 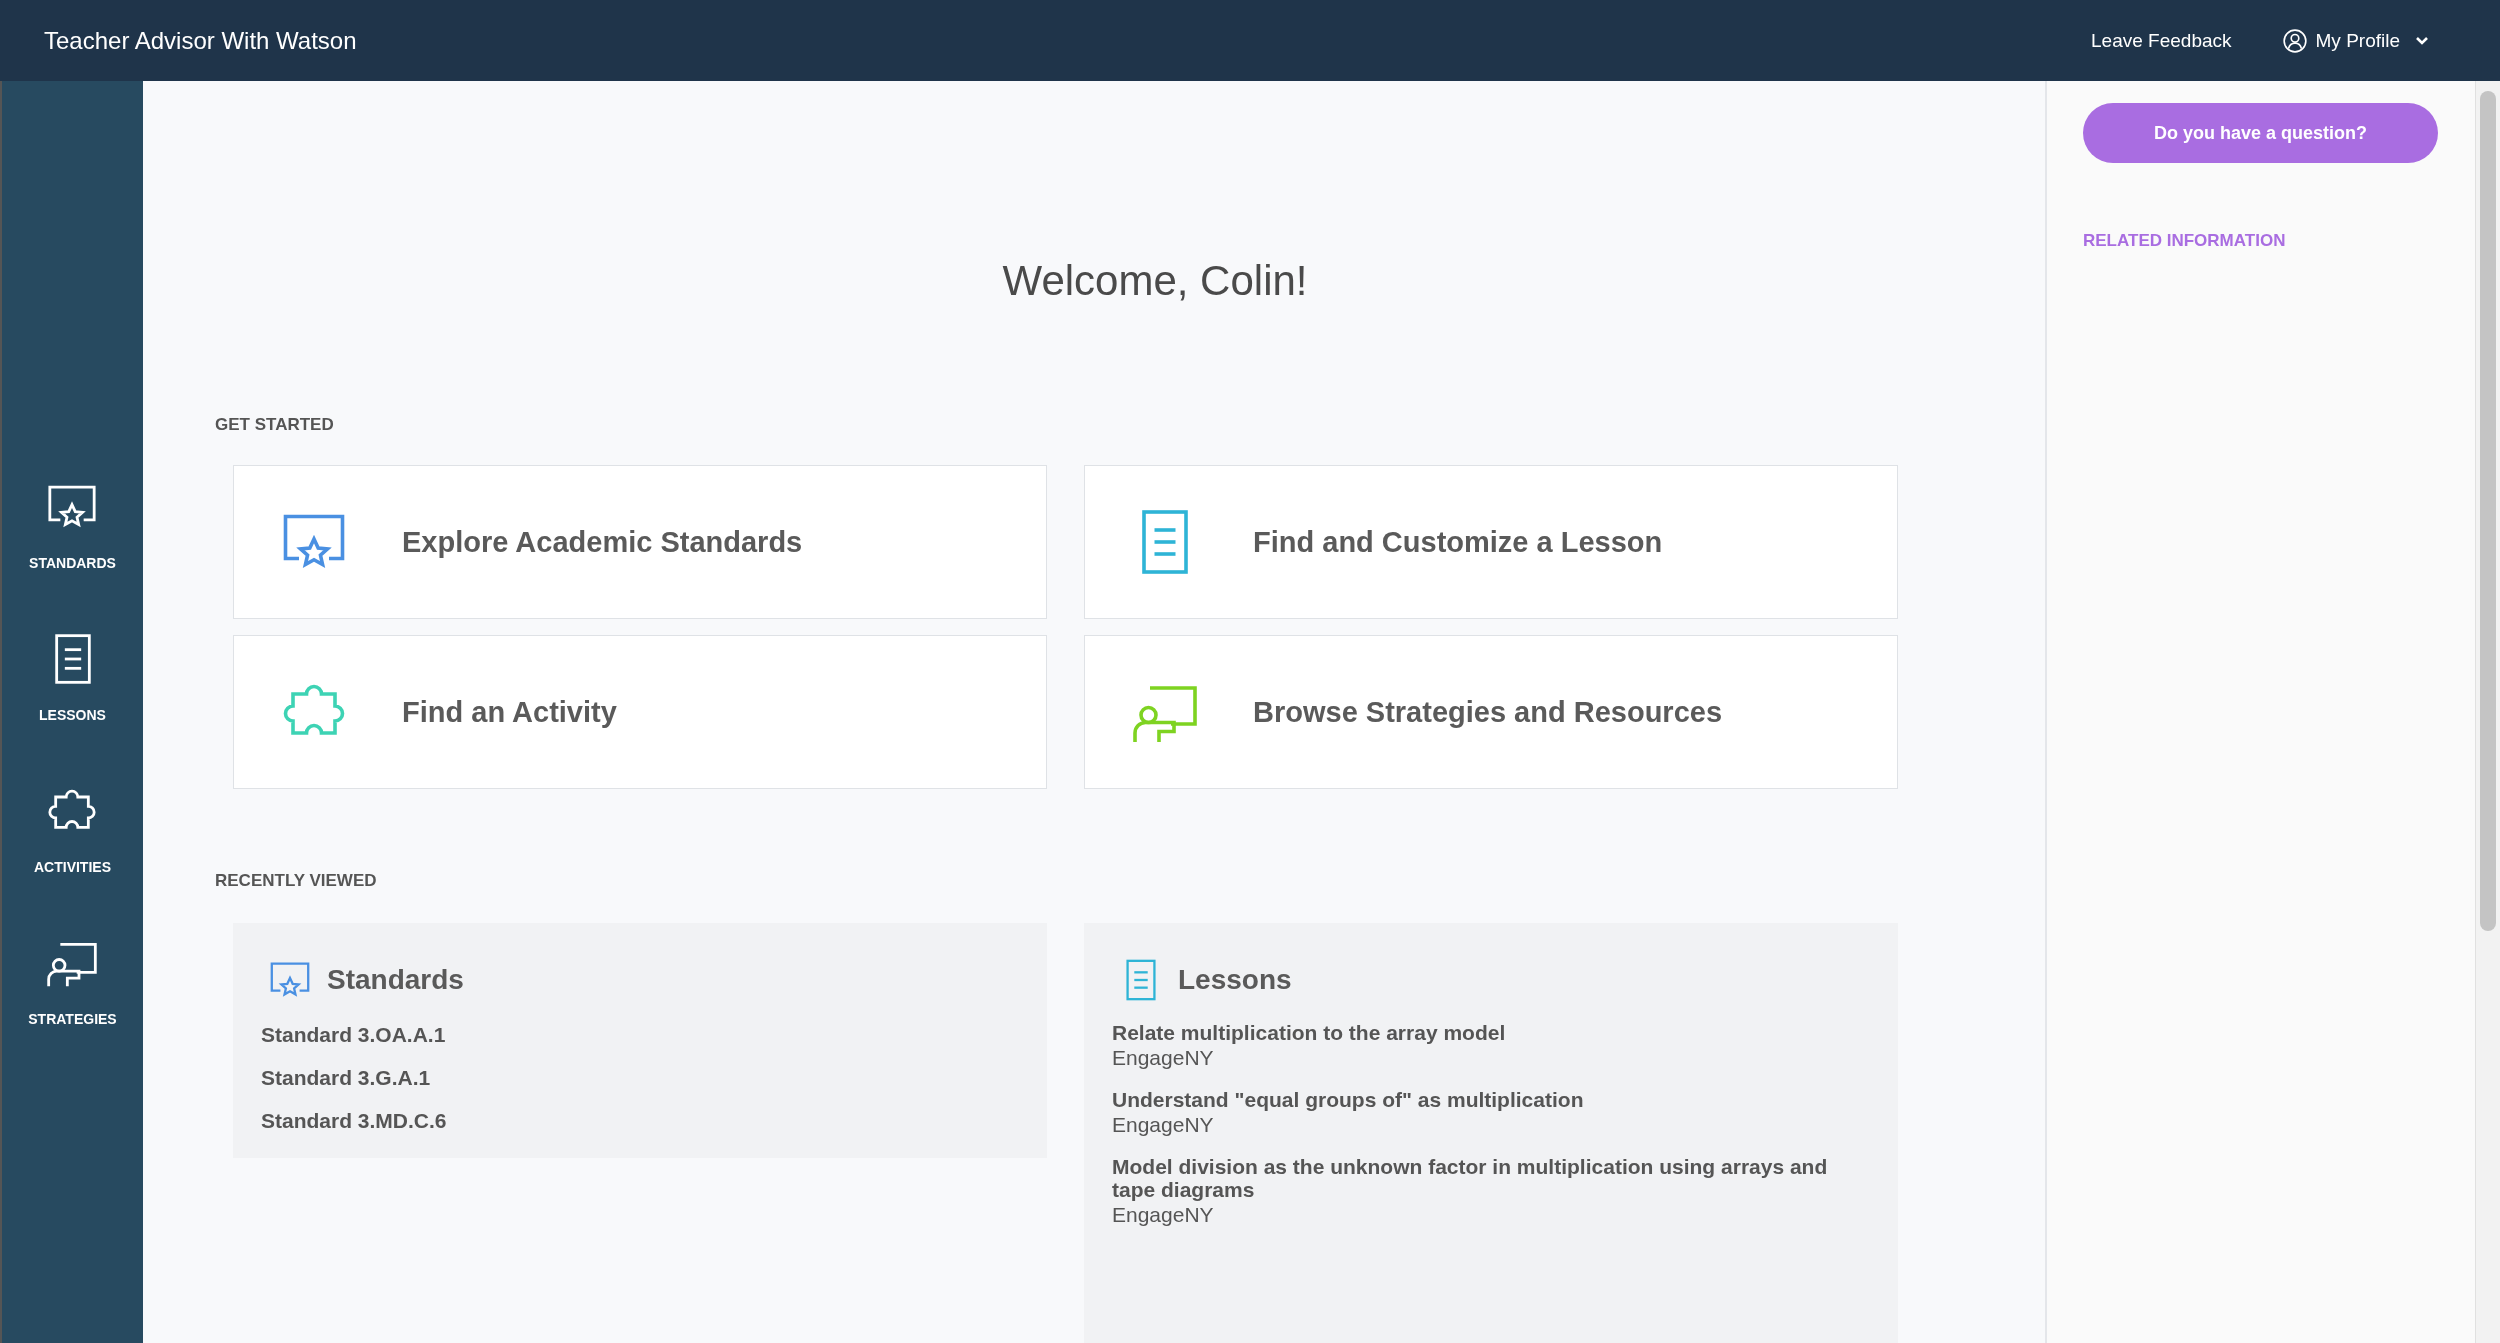 What do you see at coordinates (2294, 40) in the screenshot?
I see `user-icon` at bounding box center [2294, 40].